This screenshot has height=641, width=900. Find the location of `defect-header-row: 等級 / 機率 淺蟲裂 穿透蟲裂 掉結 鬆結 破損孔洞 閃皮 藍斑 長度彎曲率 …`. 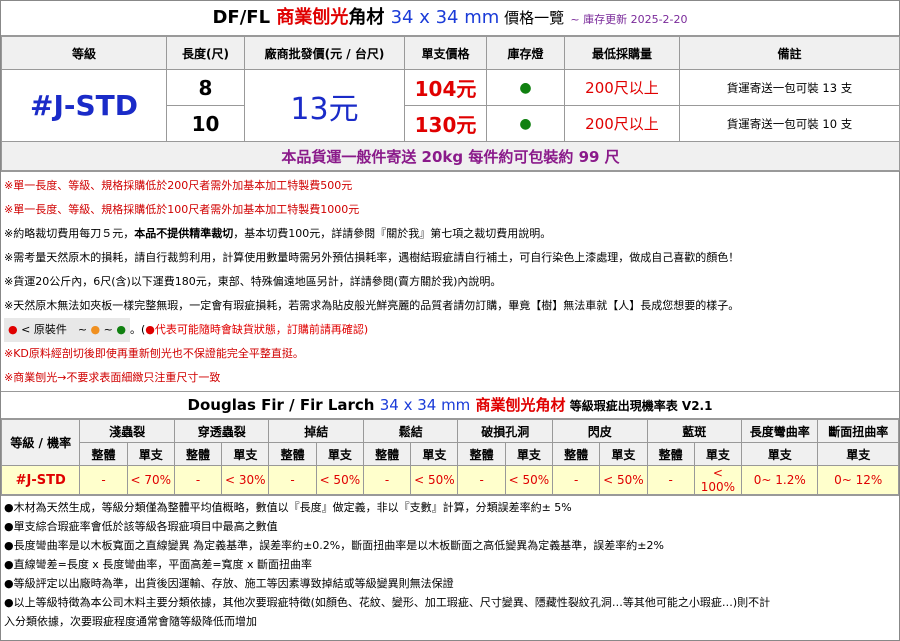

defect-header-row: 等級 / 機率 淺蟲裂 穿透蟲裂 掉結 鬆結 破損孔洞 閃皮 藍斑 長度彎曲率 … is located at coordinates (449, 442).